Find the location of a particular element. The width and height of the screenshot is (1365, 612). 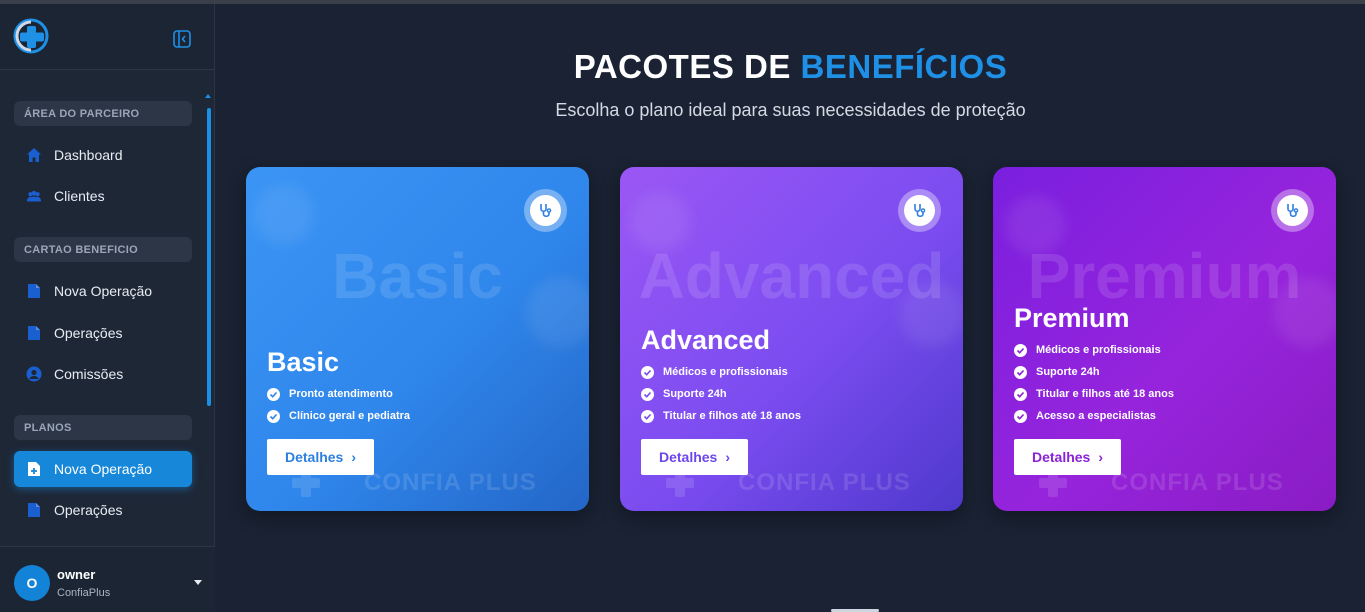

card-background-word: Premium is located at coordinates (1164, 276).